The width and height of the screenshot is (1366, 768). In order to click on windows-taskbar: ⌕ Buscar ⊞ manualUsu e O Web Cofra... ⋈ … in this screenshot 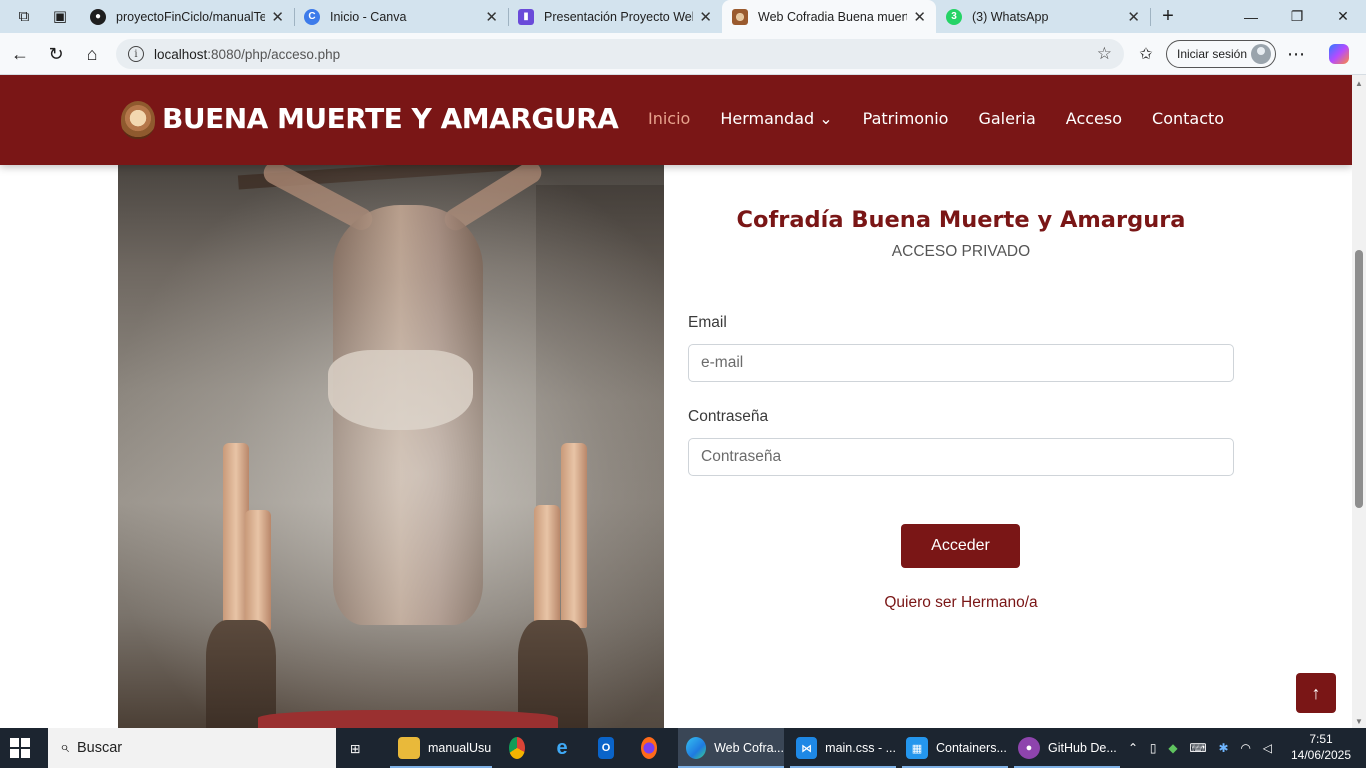, I will do `click(683, 748)`.